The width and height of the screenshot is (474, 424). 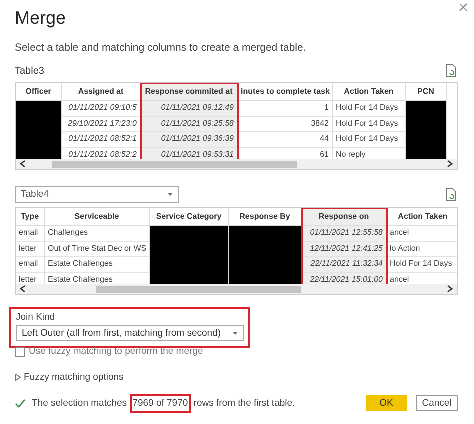 What do you see at coordinates (463, 7) in the screenshot?
I see `close-icon` at bounding box center [463, 7].